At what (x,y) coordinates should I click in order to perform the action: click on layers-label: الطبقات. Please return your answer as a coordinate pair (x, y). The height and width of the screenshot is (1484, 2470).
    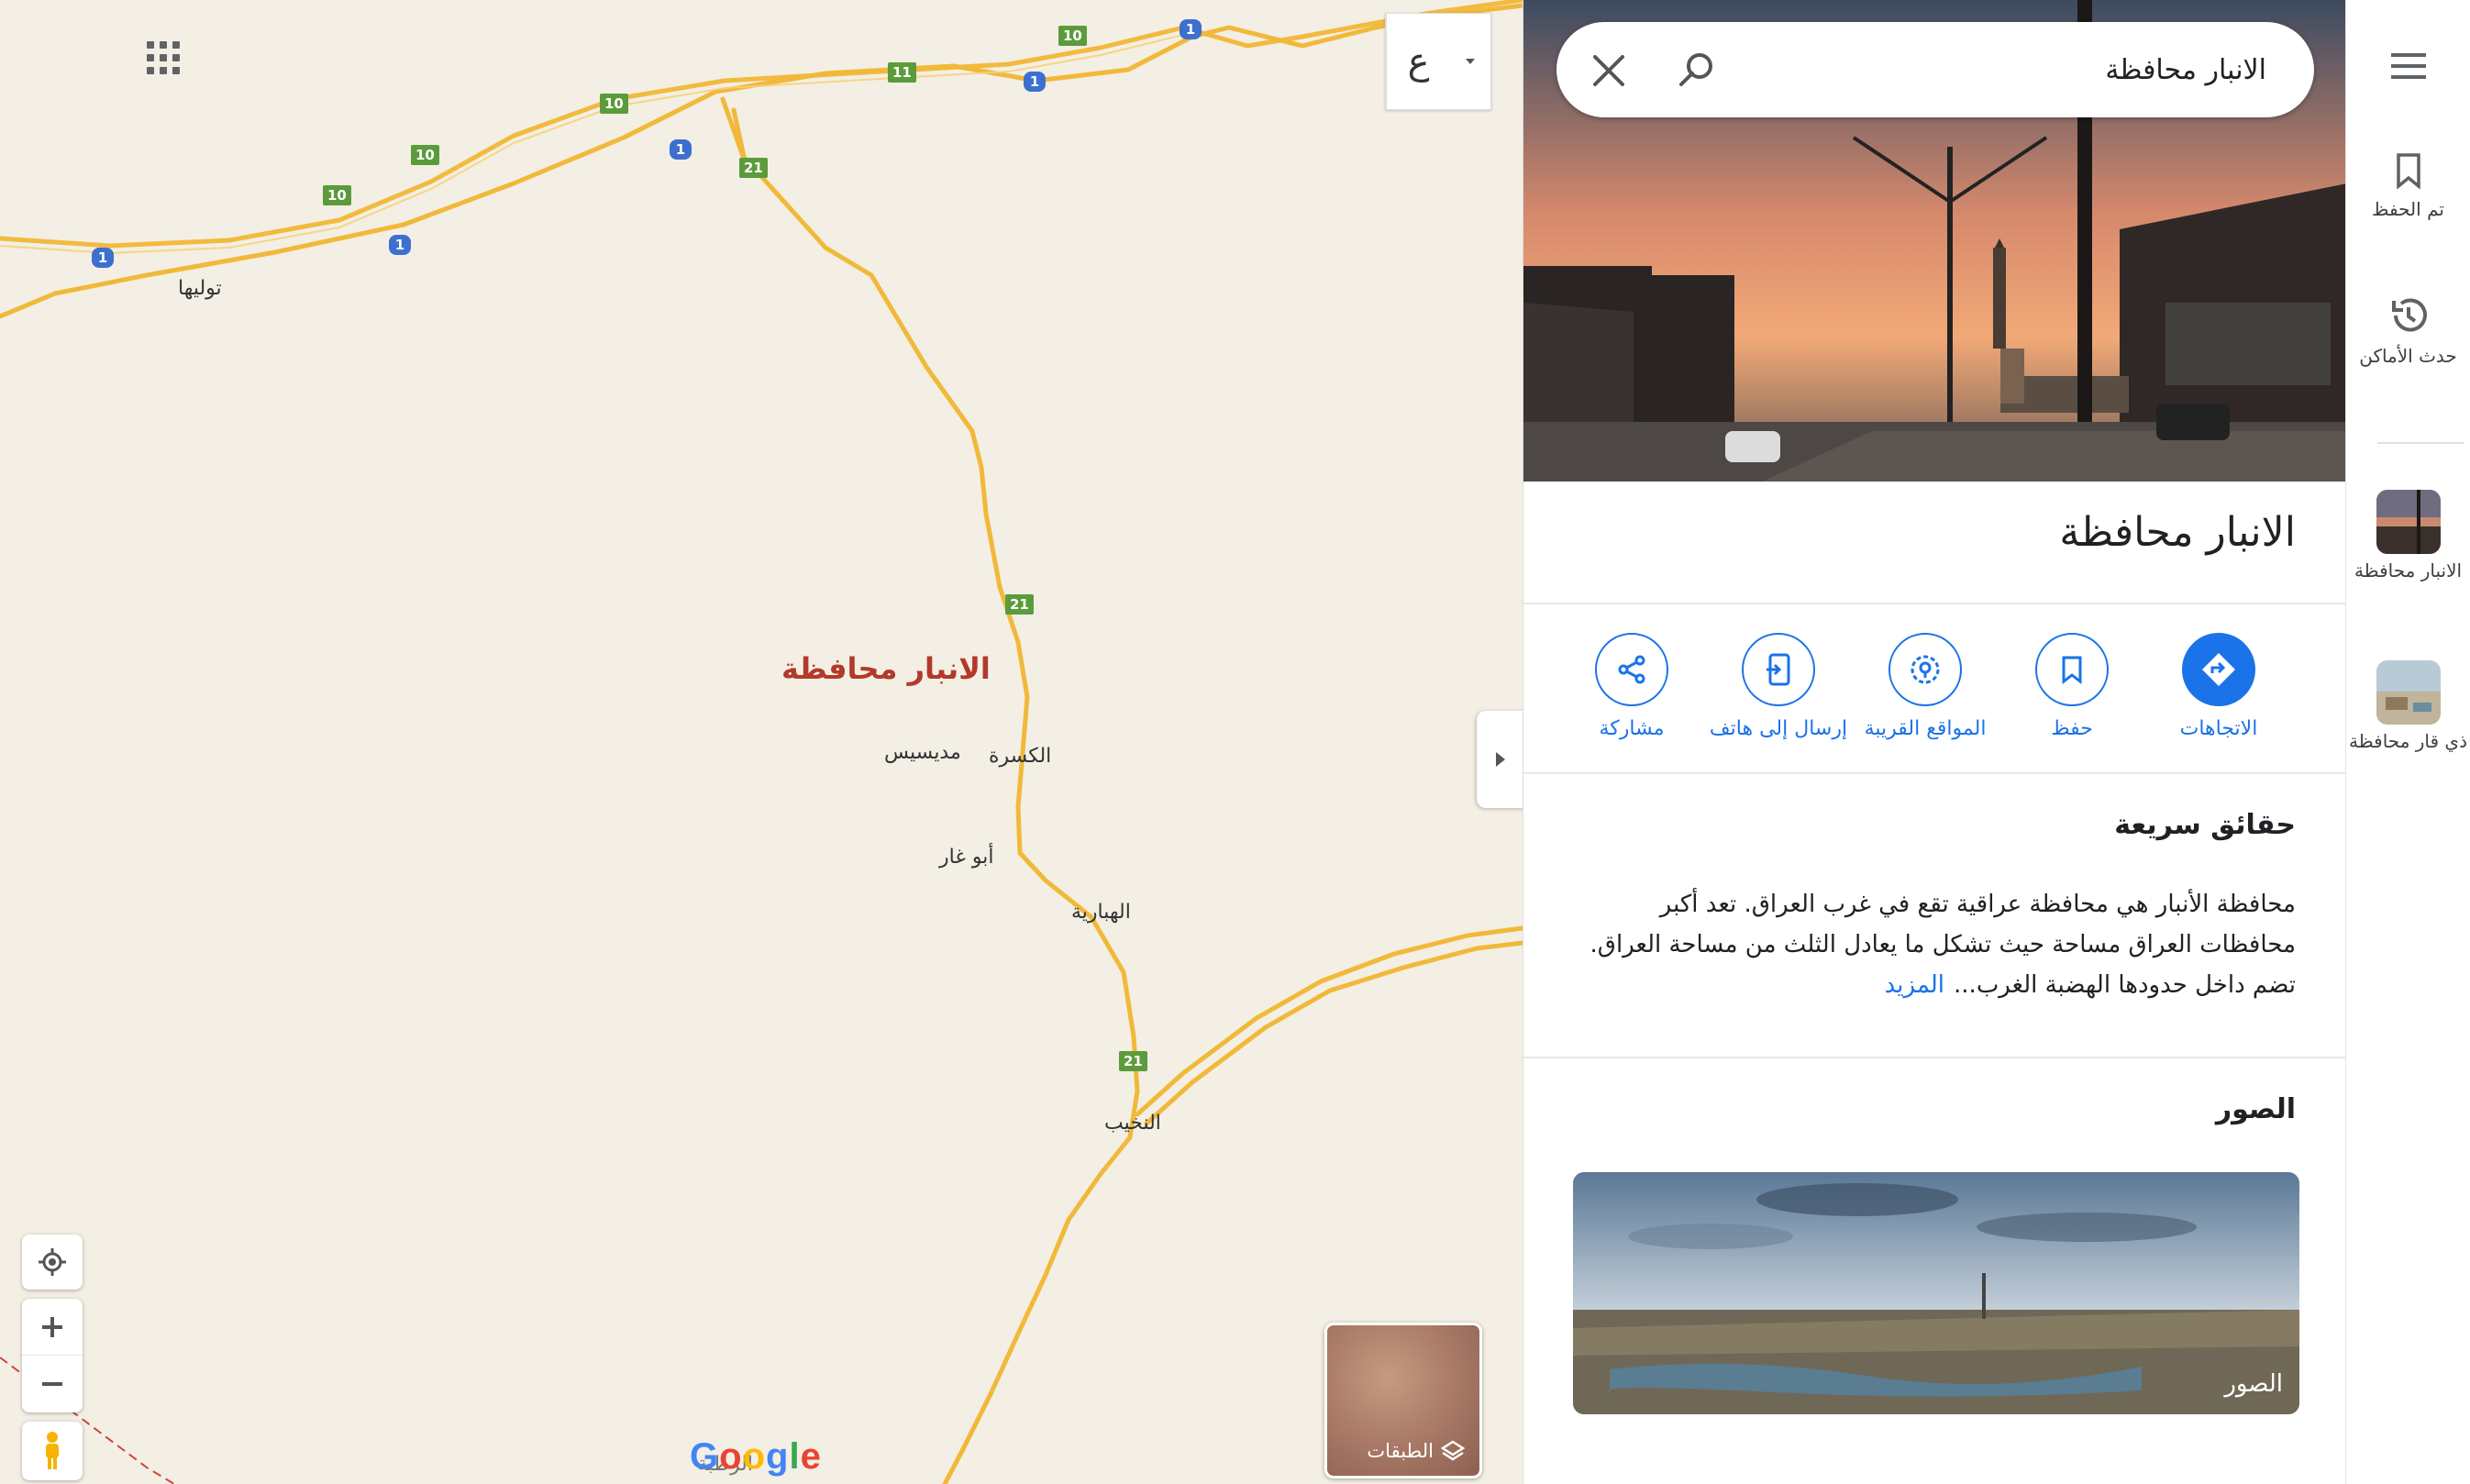
    Looking at the image, I should click on (1416, 1451).